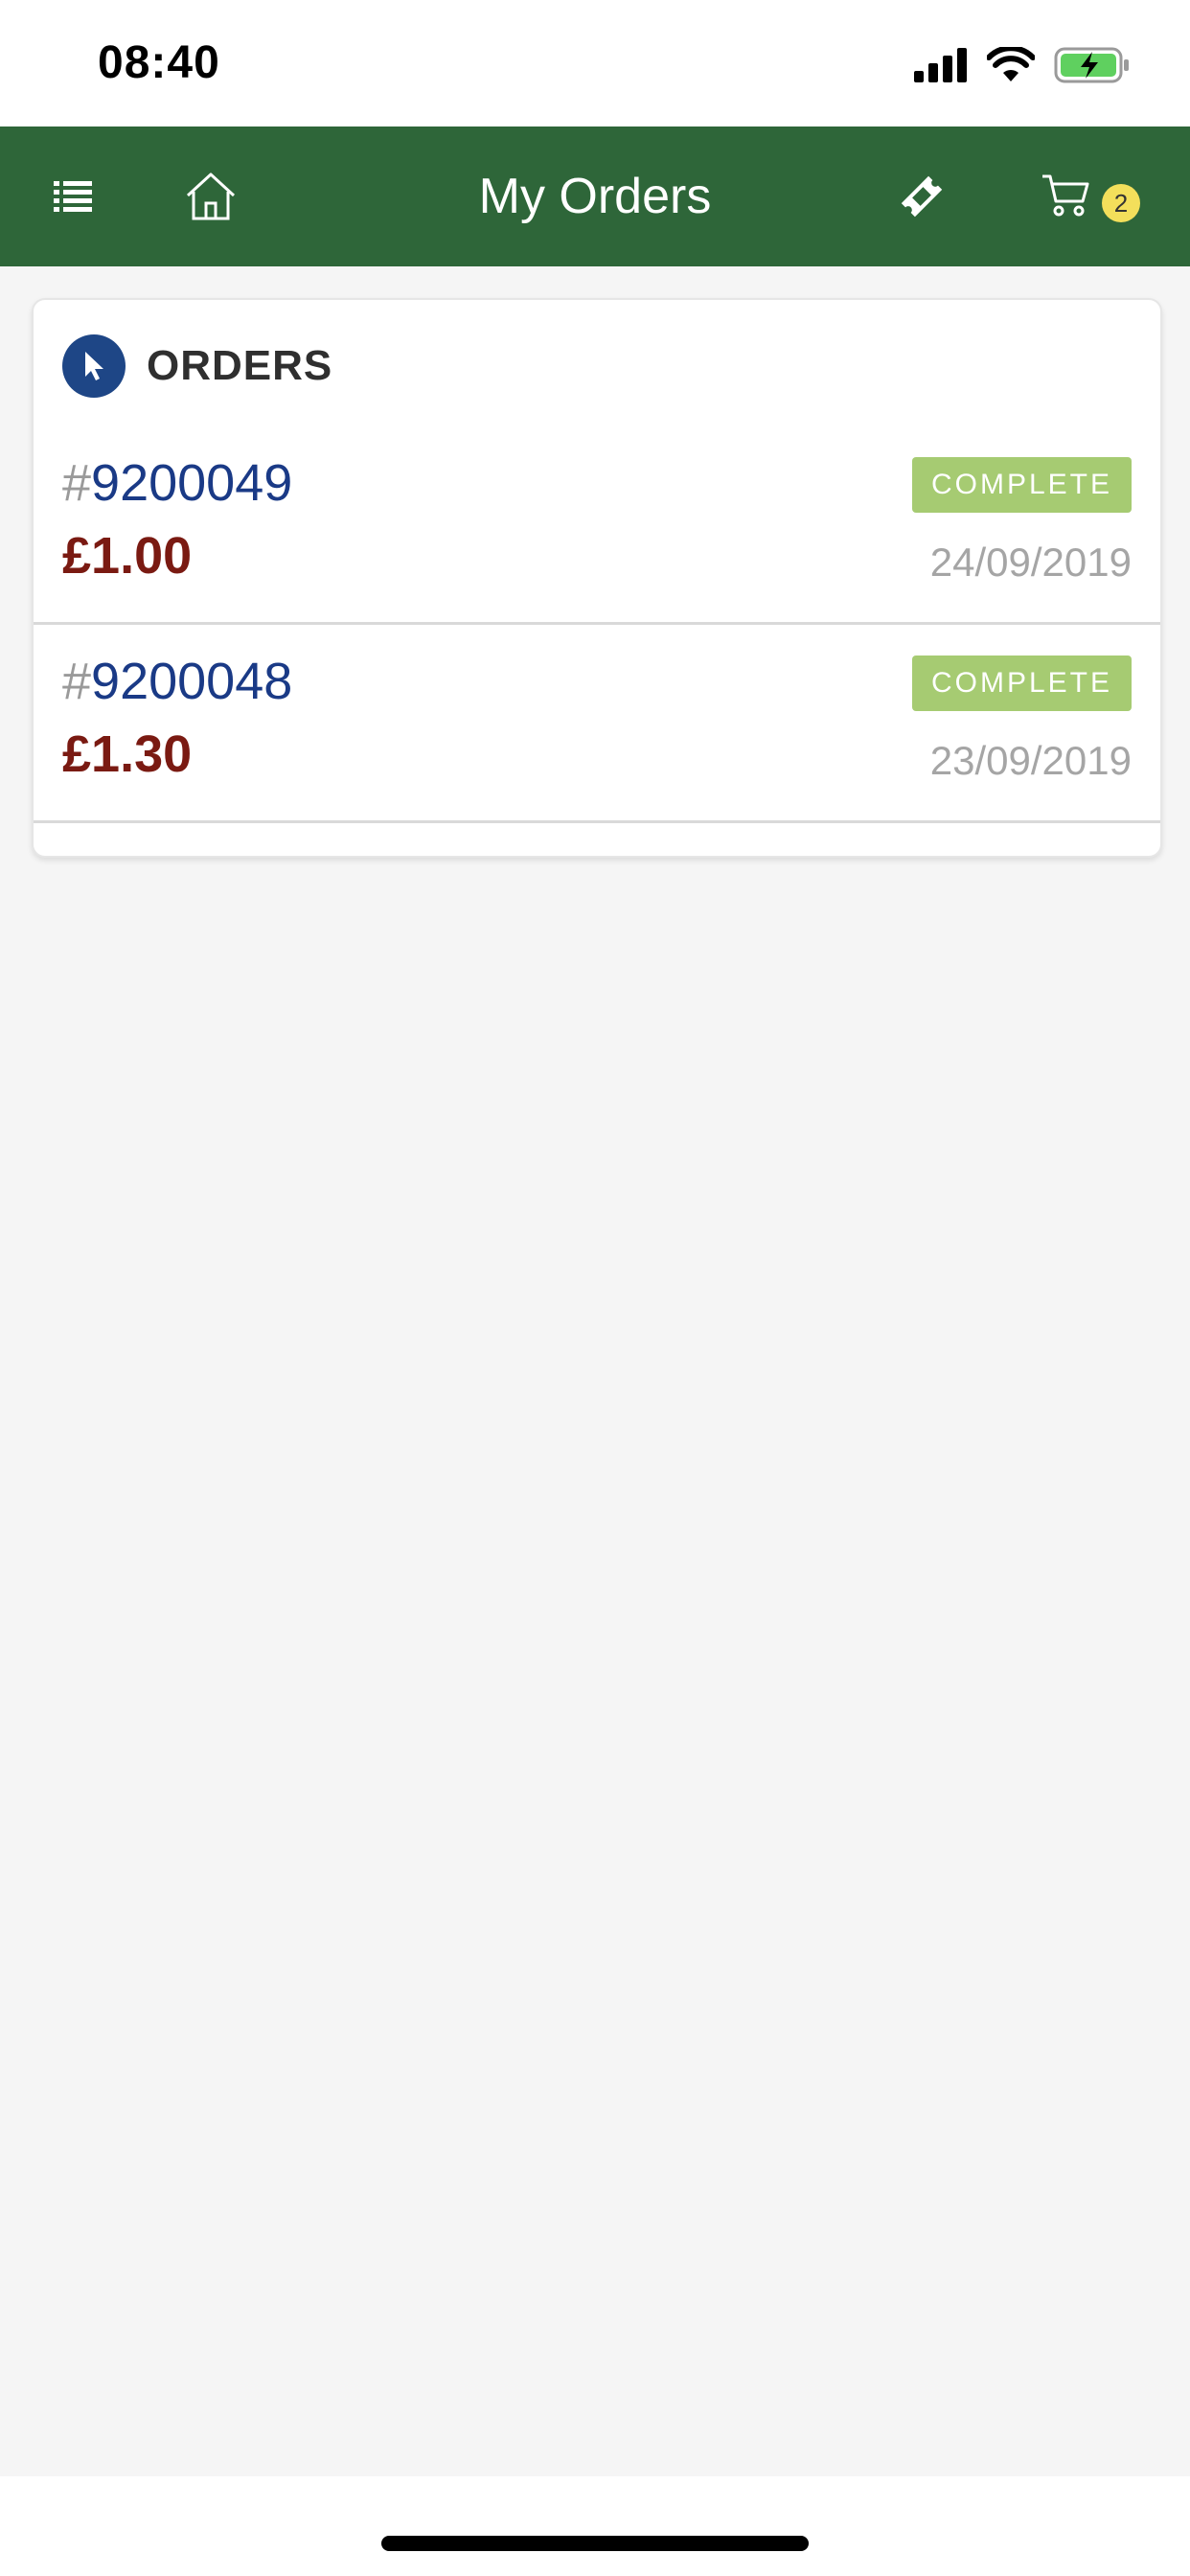  I want to click on order-number: #9200049, so click(177, 483).